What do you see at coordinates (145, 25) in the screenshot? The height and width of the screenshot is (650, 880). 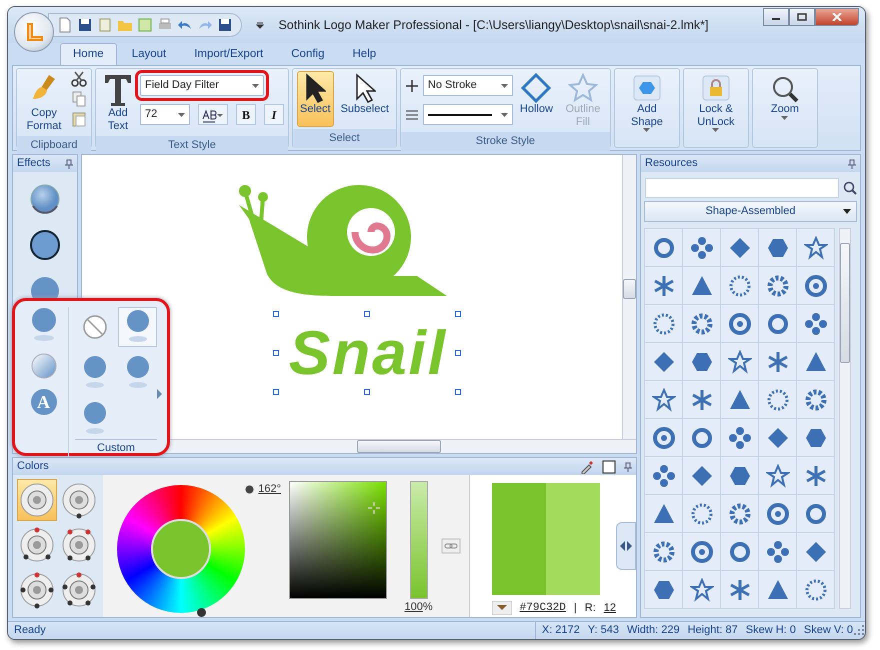 I see `grid-icon` at bounding box center [145, 25].